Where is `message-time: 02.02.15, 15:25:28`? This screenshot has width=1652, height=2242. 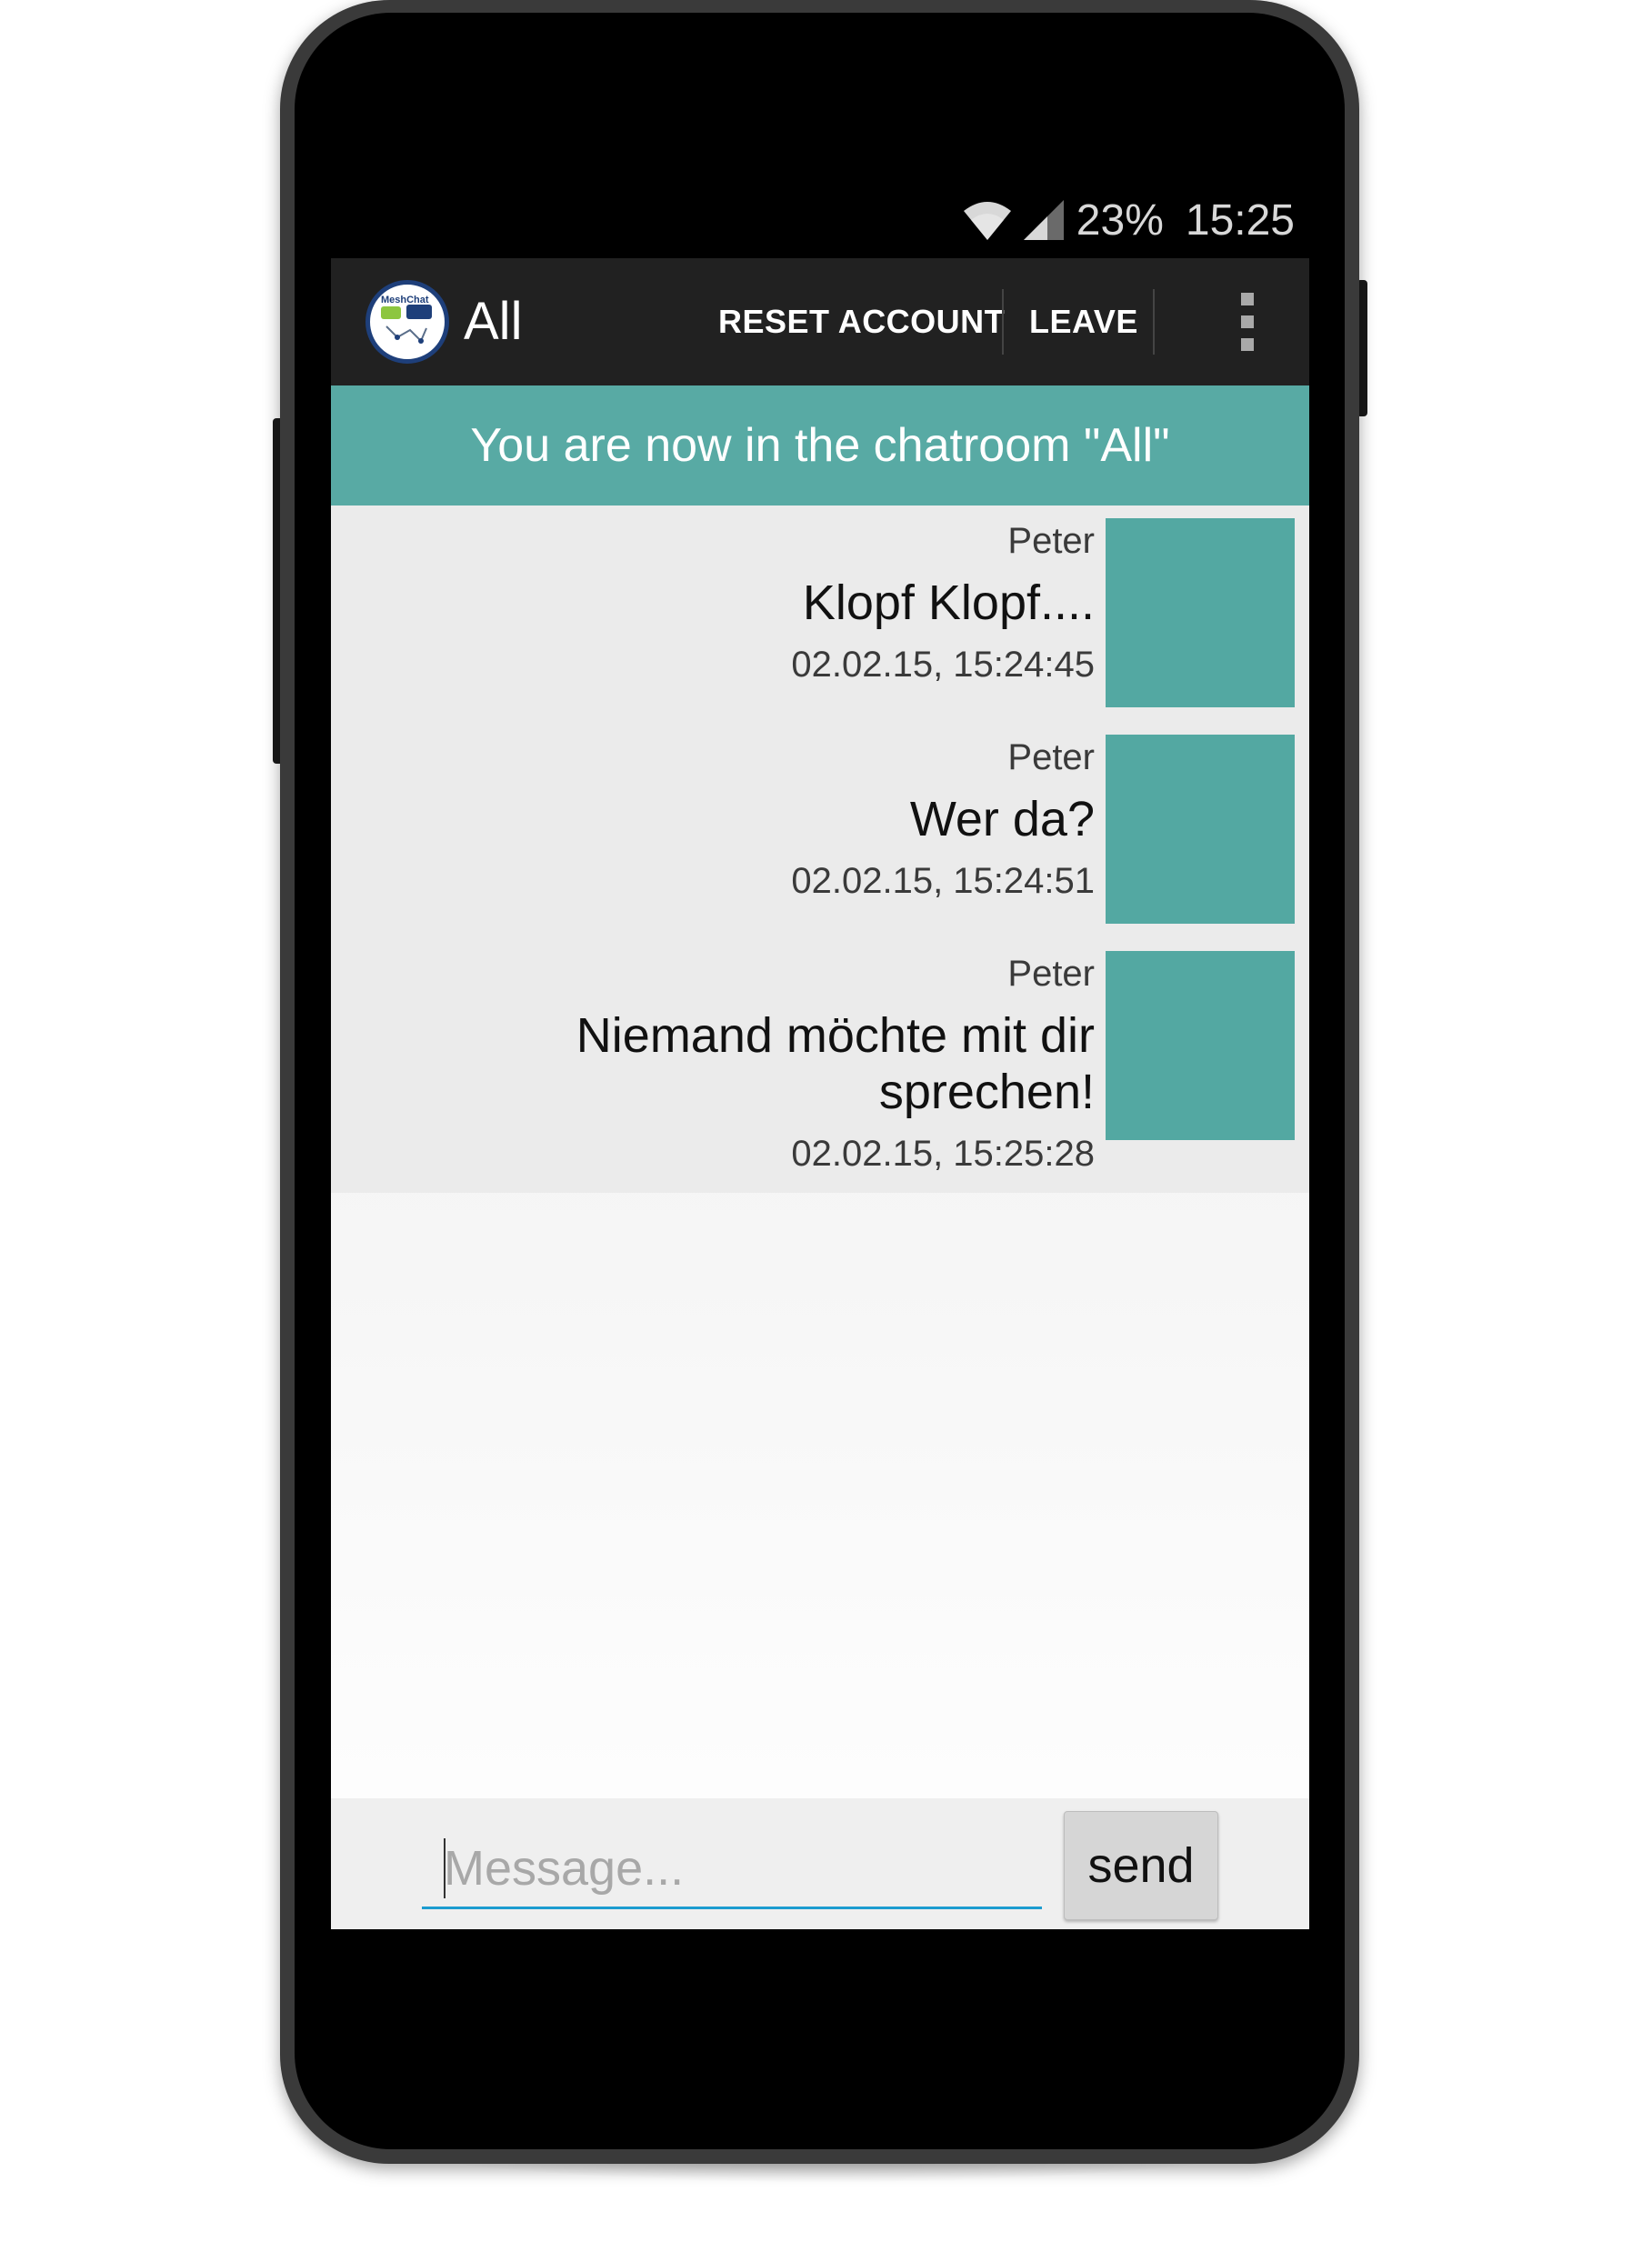
message-time: 02.02.15, 15:25:28 is located at coordinates (943, 1154).